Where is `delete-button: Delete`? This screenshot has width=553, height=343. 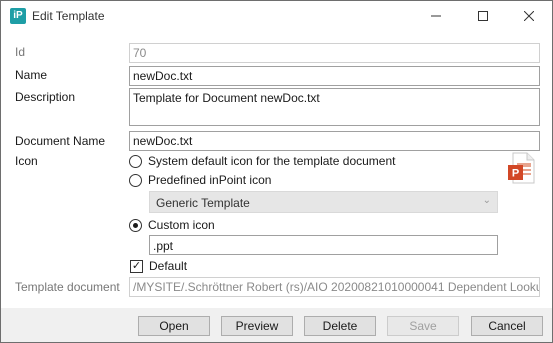
delete-button: Delete is located at coordinates (340, 326).